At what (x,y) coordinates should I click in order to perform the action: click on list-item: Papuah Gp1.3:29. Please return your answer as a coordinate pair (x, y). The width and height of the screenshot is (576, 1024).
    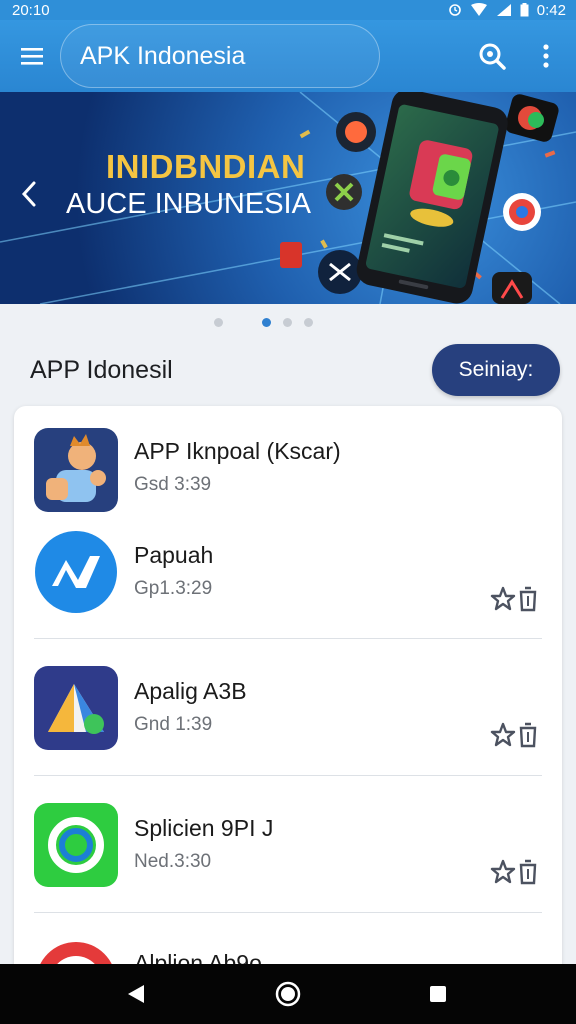
    Looking at the image, I should click on (288, 585).